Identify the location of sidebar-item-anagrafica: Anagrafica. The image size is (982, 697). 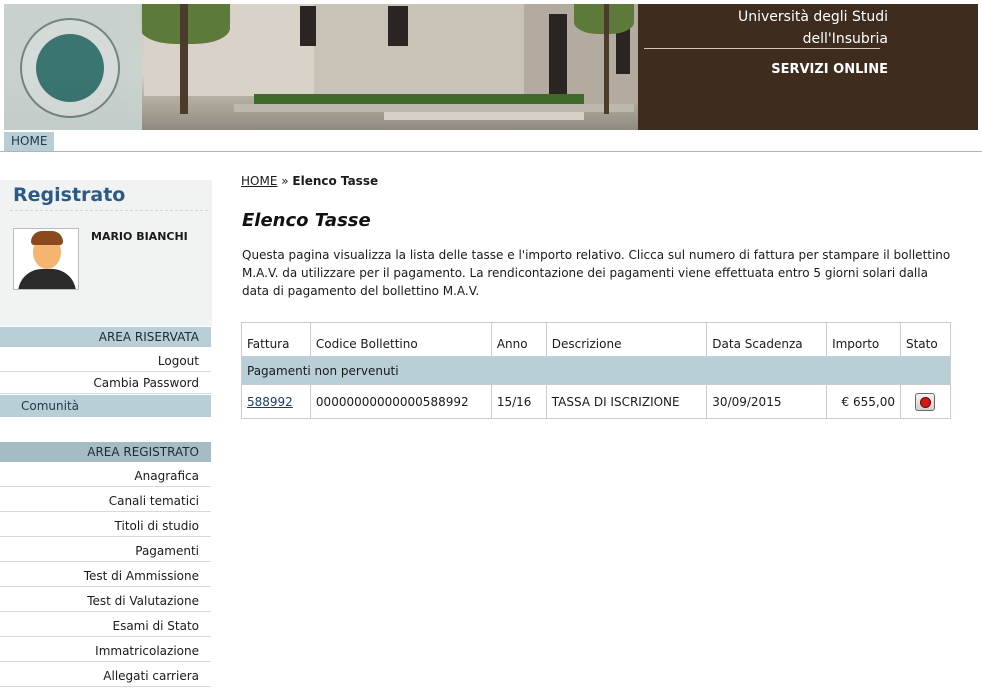
(105, 476).